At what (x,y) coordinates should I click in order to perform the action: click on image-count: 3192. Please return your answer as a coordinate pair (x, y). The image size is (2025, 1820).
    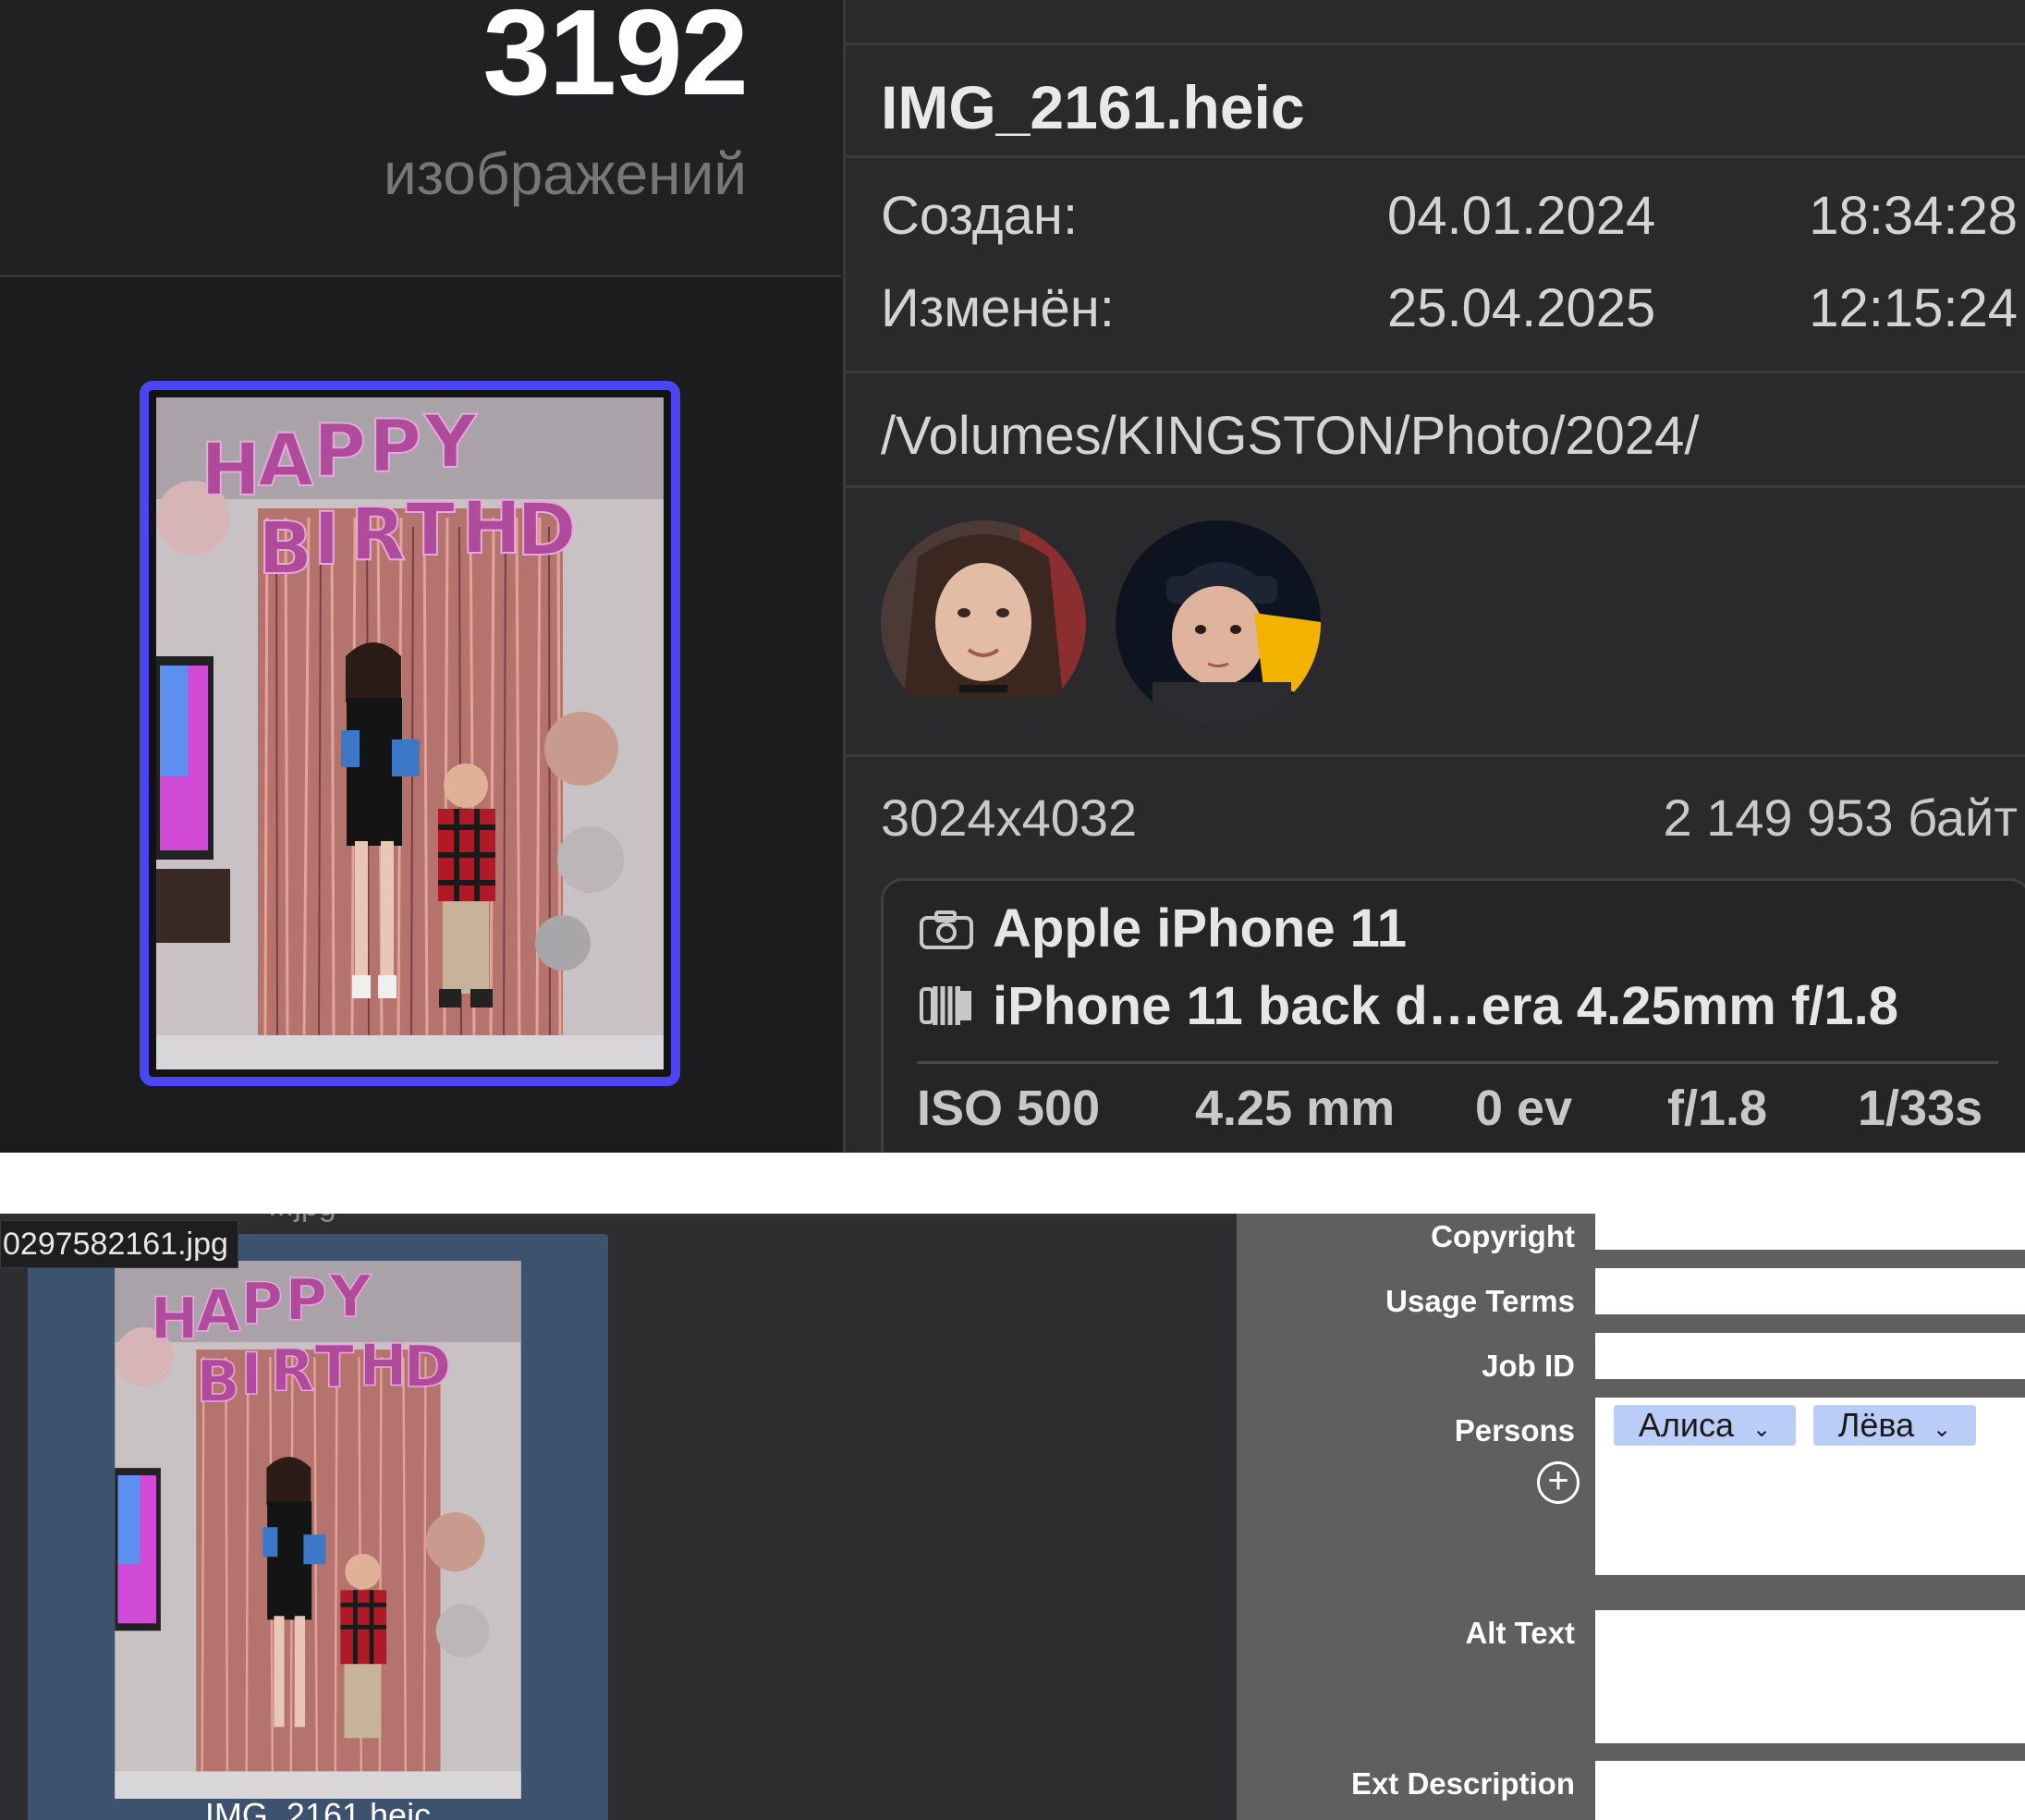
    Looking at the image, I should click on (615, 60).